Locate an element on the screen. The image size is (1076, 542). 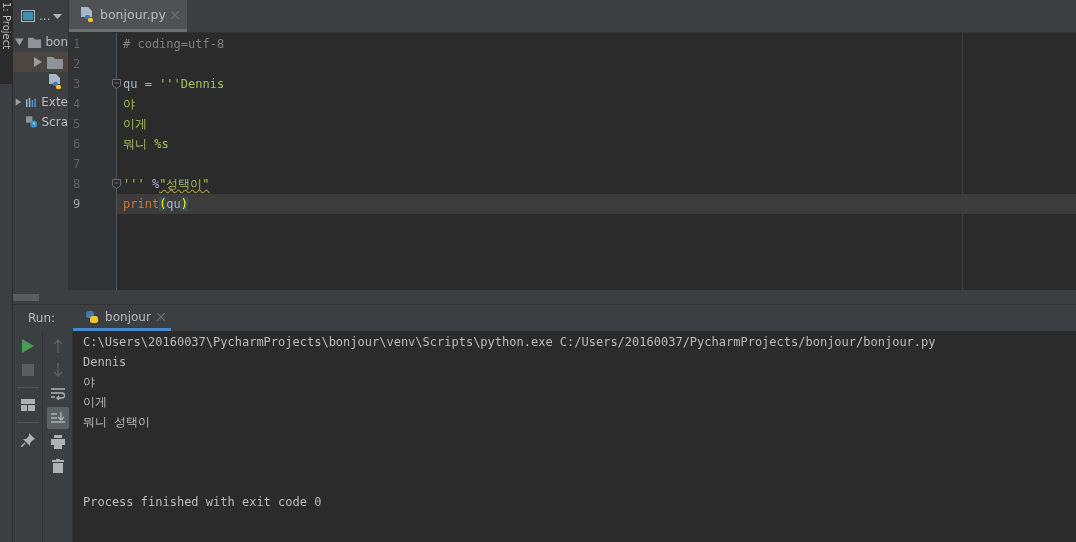
tree-item-label: bon is located at coordinates (56, 42).